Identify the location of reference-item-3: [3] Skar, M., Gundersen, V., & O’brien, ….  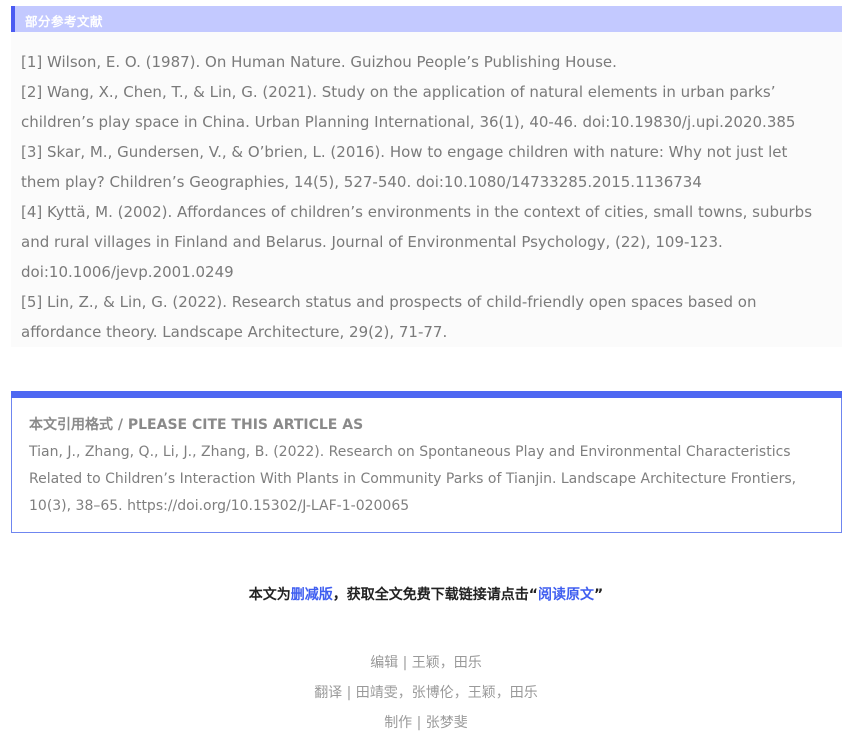
(404, 167).